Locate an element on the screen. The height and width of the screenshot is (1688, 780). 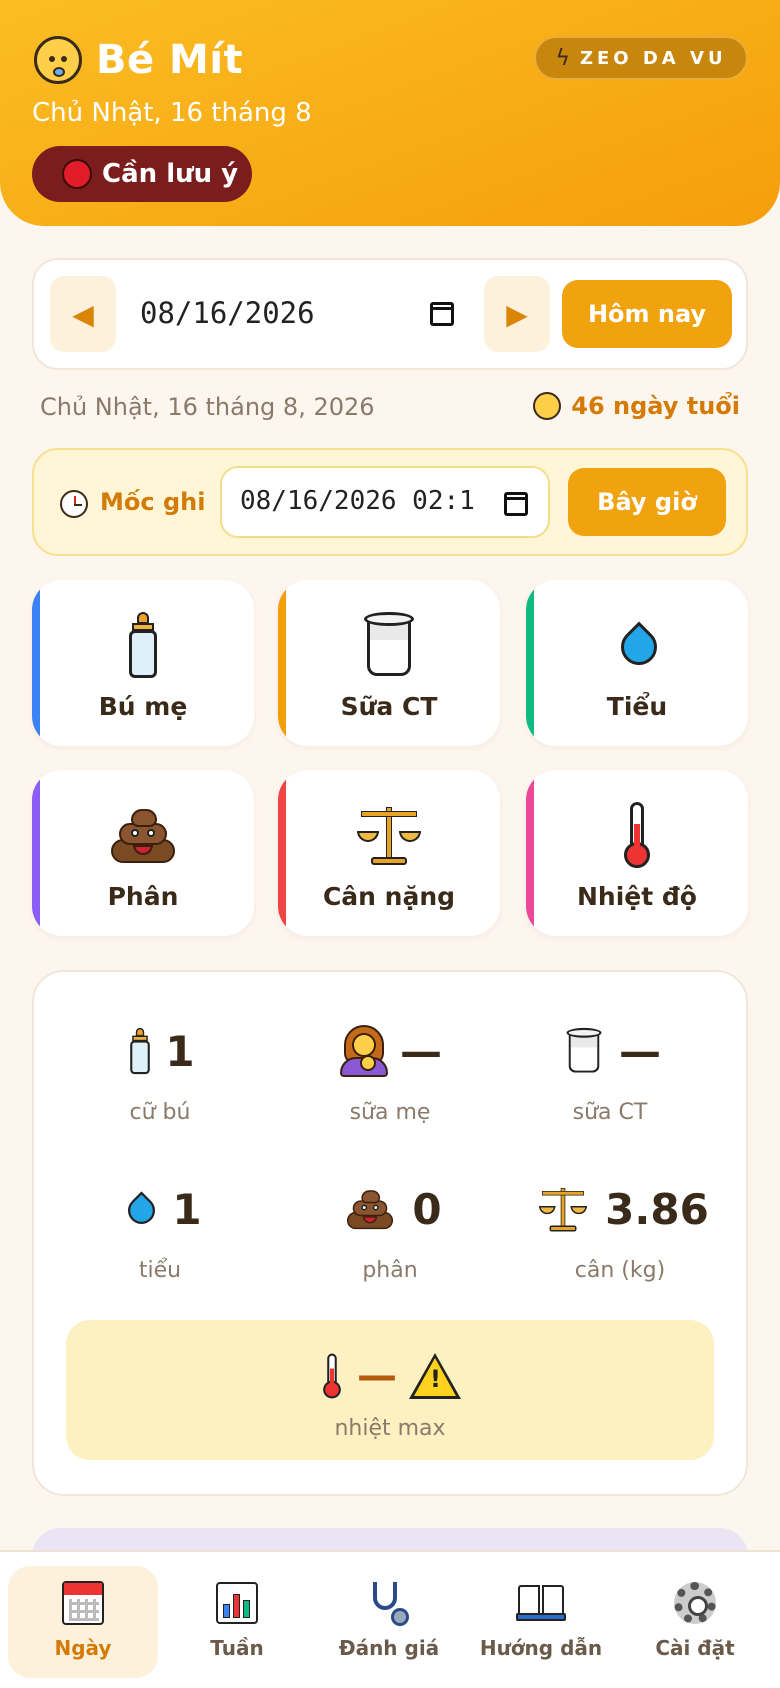
stethoscope-icon is located at coordinates (389, 1603).